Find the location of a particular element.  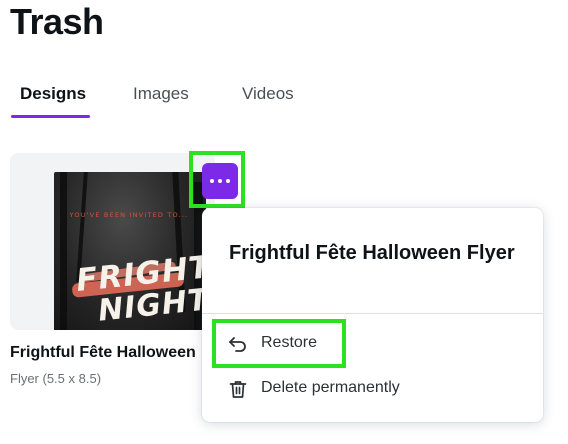

tab-images: Images is located at coordinates (161, 94).